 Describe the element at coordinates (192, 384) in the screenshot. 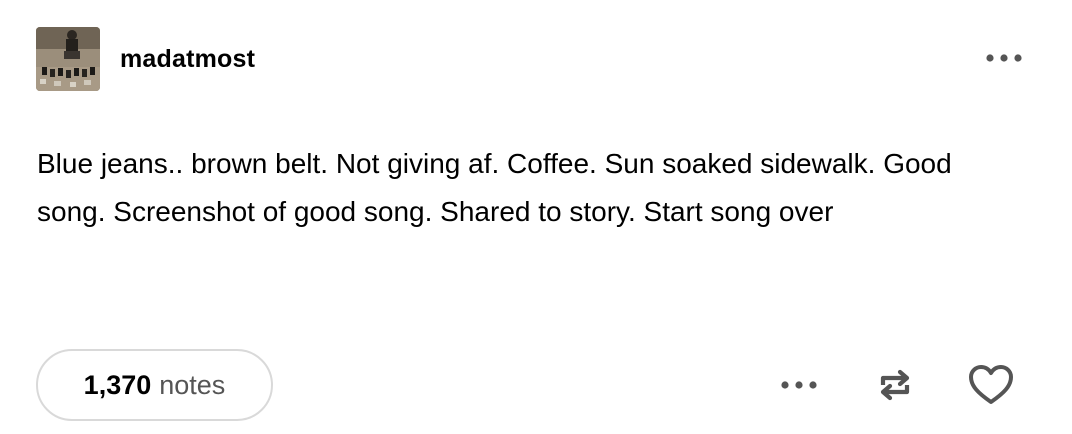

I see `notes-label: notes` at that location.